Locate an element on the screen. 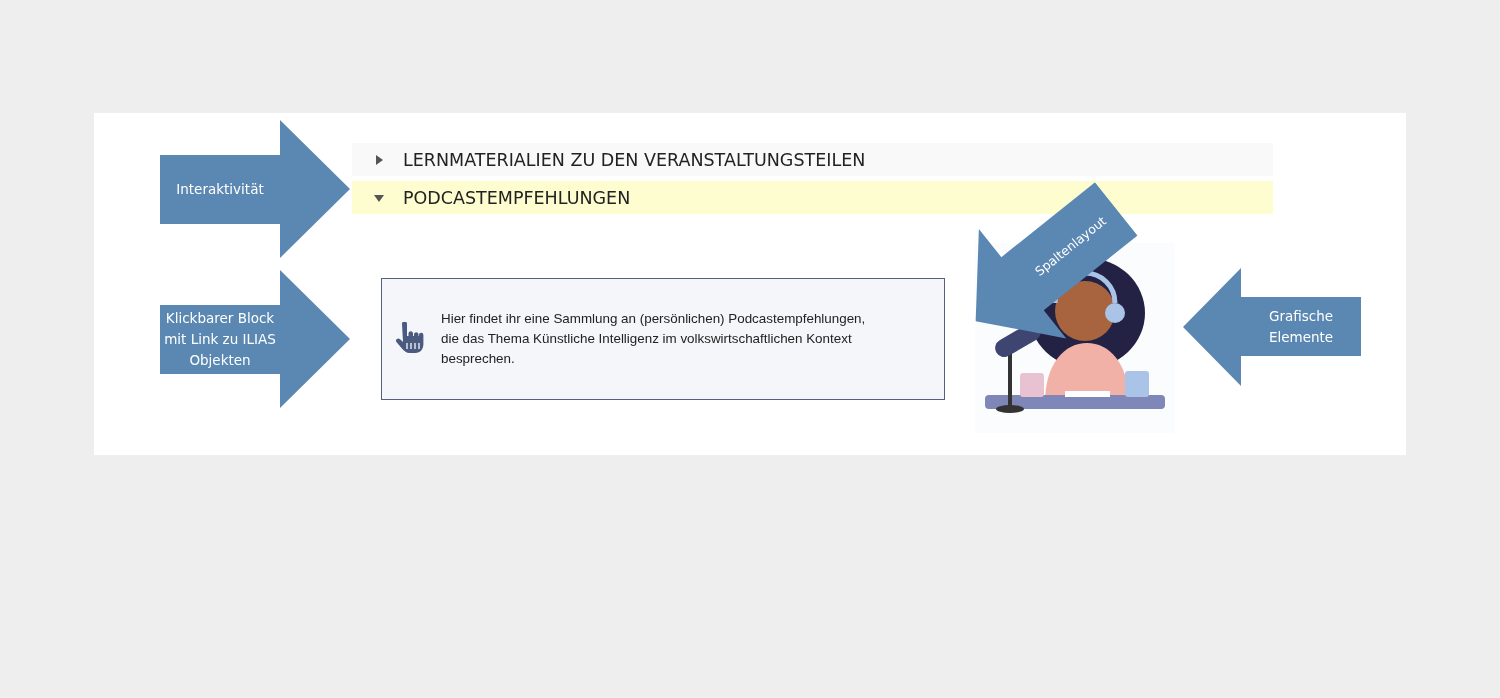 Image resolution: width=1500 pixels, height=698 pixels. block-description: Hier findet ihr eine Sammlung an (persönlichen) Podcastempfehlungen, die das Thema Künstliche Intelligenz im volkswirtschaftlichen Kontext besprechen. is located at coordinates (654, 339).